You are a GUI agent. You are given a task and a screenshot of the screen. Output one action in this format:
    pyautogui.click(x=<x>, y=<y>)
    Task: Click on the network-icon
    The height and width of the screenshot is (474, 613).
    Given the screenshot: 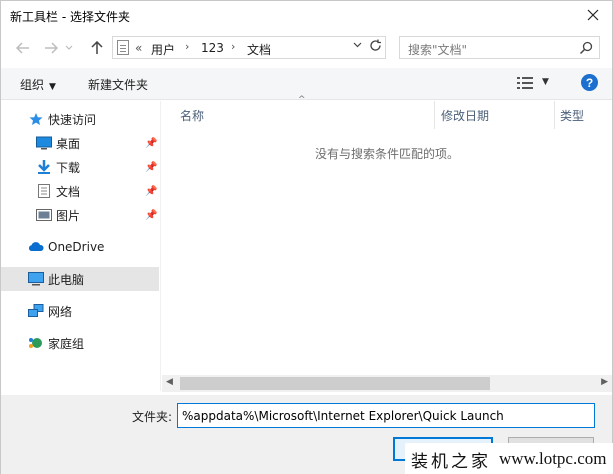 What is the action you would take?
    pyautogui.click(x=36, y=310)
    